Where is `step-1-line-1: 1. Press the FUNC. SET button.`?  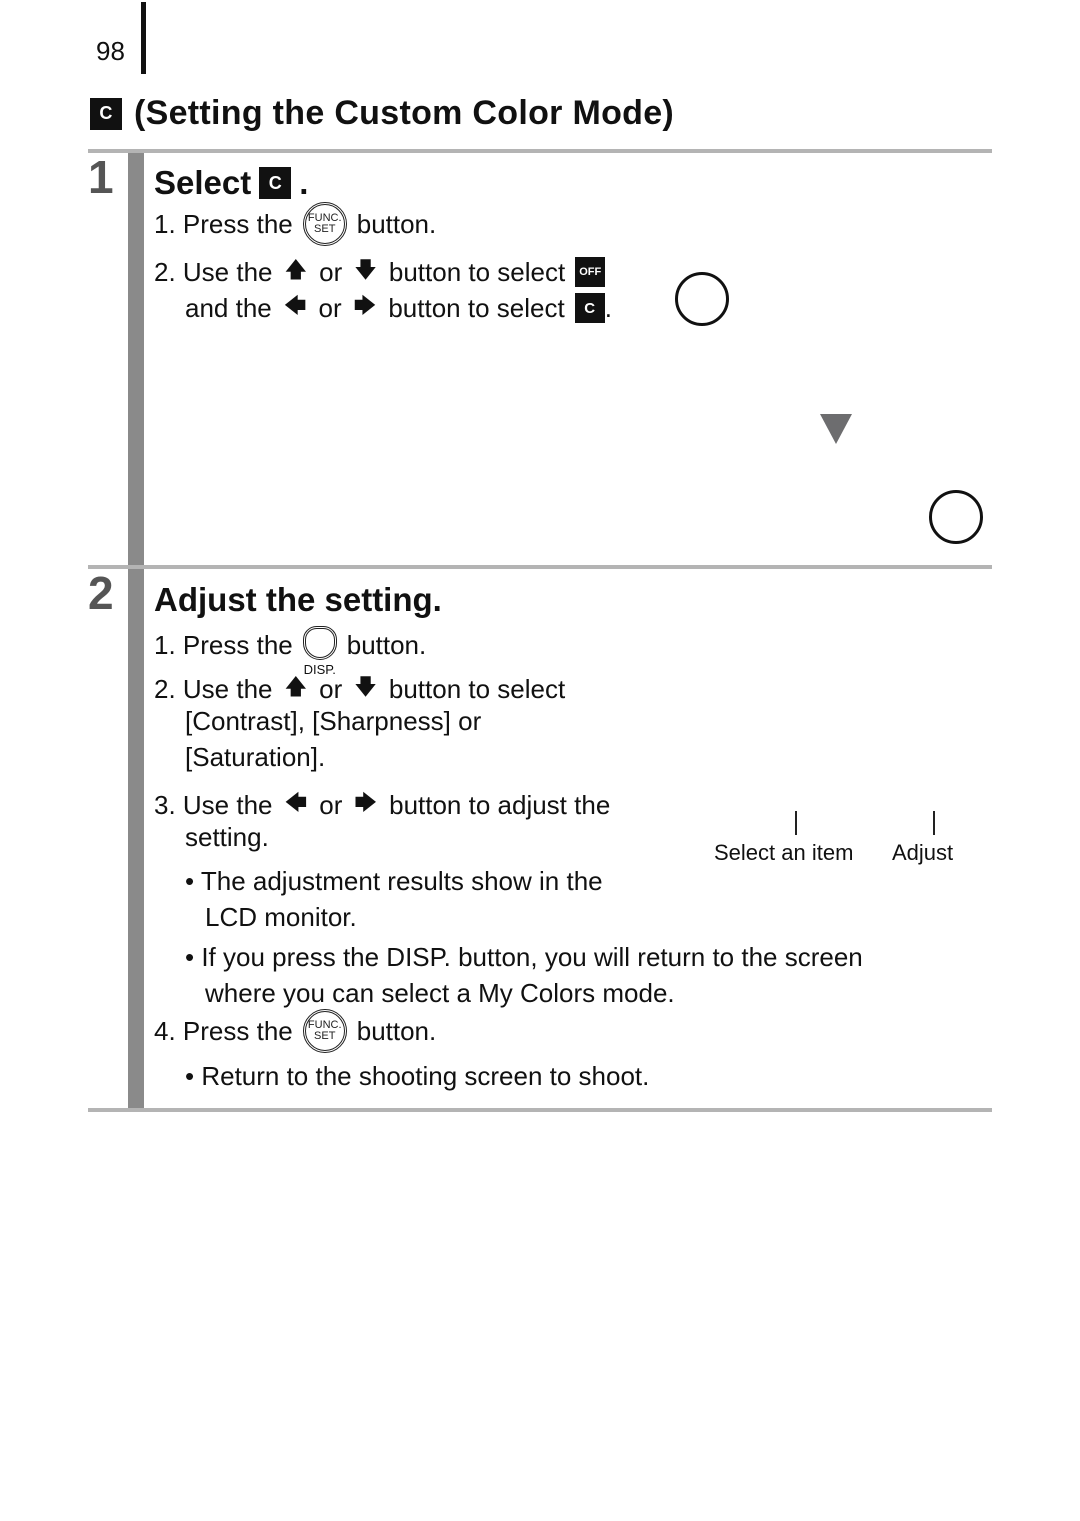 step-1-line-1: 1. Press the FUNC. SET button. is located at coordinates (295, 224).